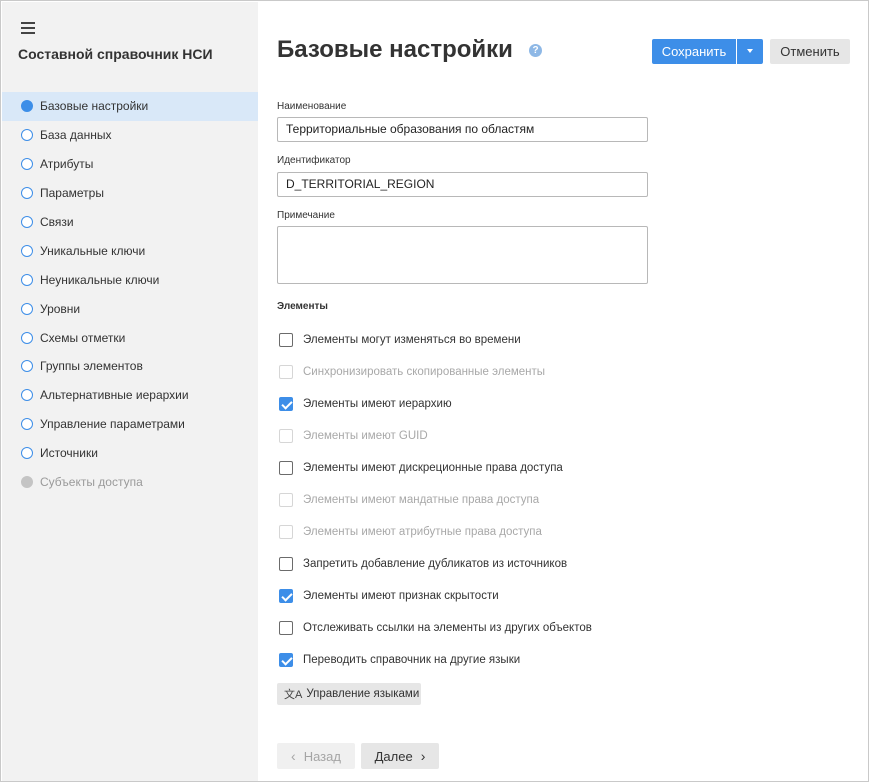 This screenshot has width=869, height=782. Describe the element at coordinates (302, 306) in the screenshot. I see `elements-section-title: Элементы` at that location.